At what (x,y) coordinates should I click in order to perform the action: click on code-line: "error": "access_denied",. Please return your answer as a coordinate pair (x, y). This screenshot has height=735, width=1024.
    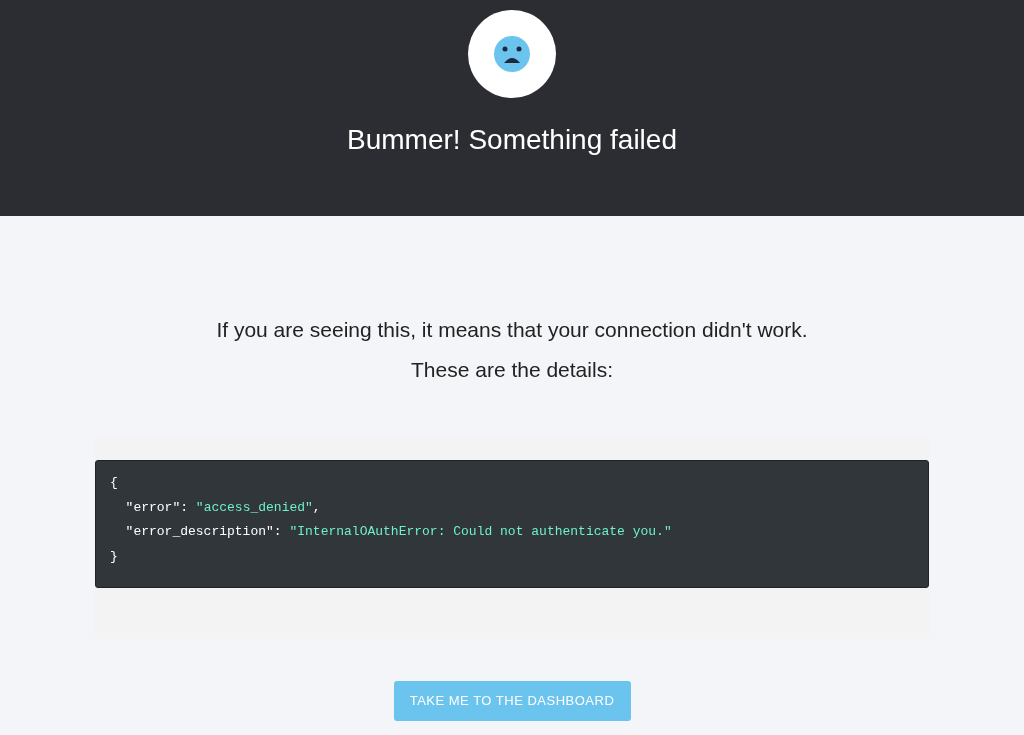
    Looking at the image, I should click on (223, 507).